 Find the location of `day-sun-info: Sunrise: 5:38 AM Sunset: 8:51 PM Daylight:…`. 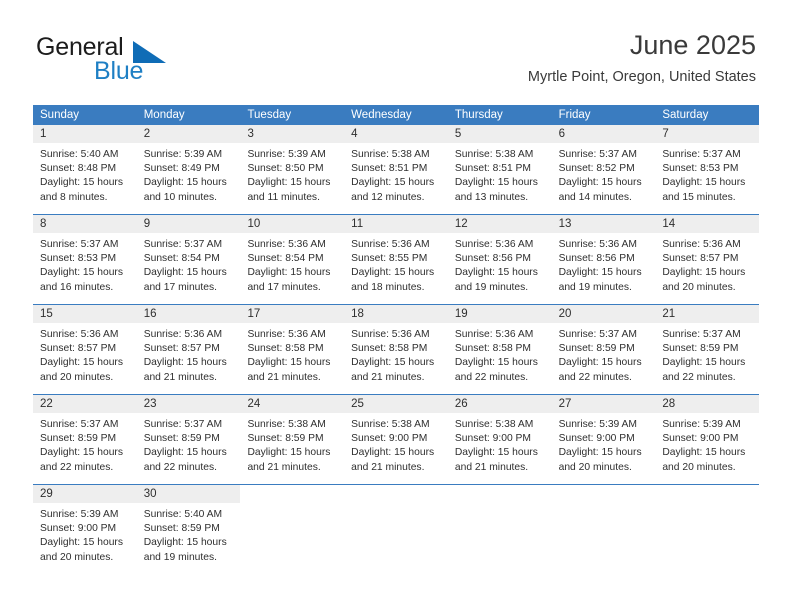

day-sun-info: Sunrise: 5:38 AM Sunset: 8:51 PM Daylight:… is located at coordinates (396, 174).